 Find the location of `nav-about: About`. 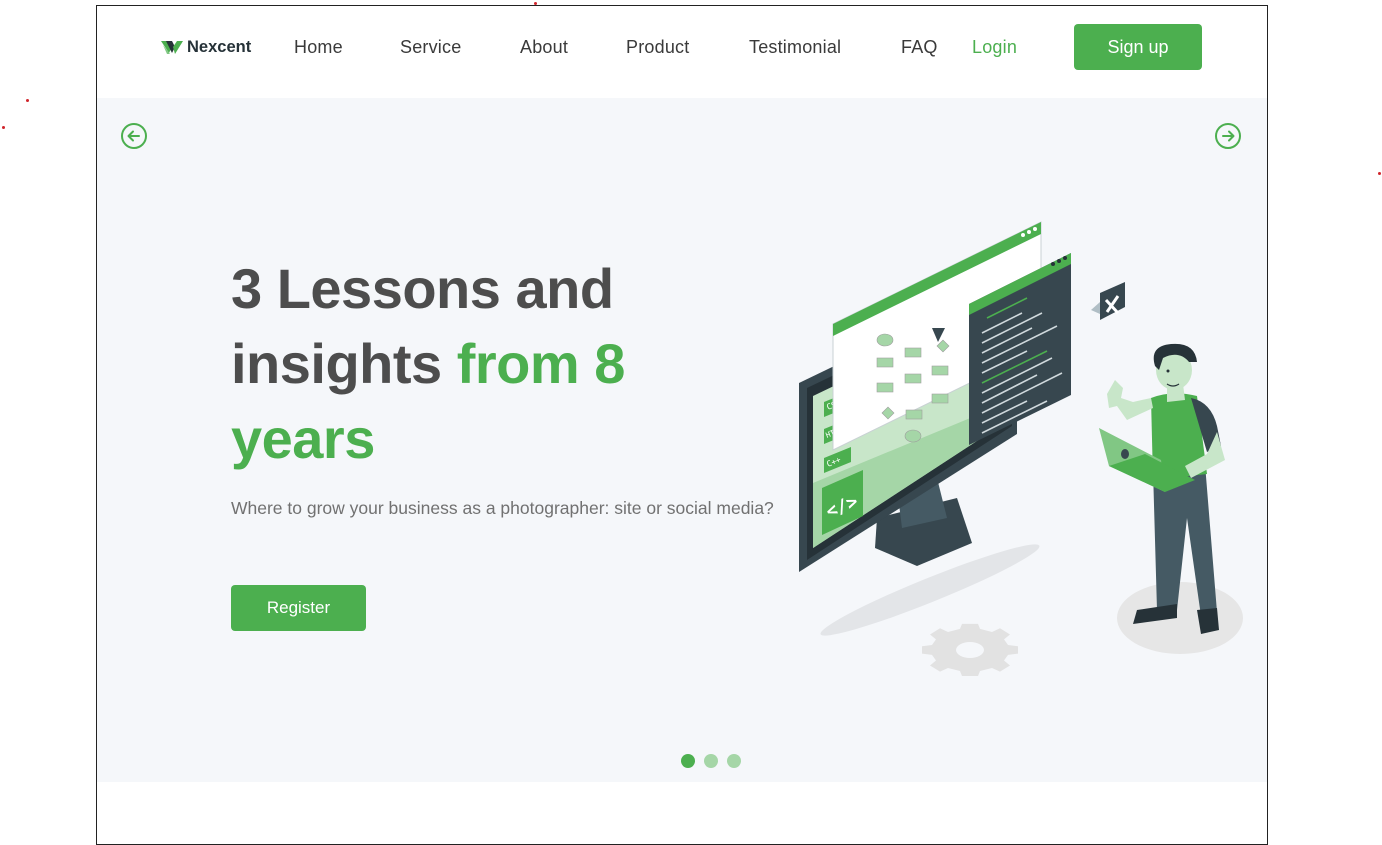

nav-about: About is located at coordinates (544, 47).